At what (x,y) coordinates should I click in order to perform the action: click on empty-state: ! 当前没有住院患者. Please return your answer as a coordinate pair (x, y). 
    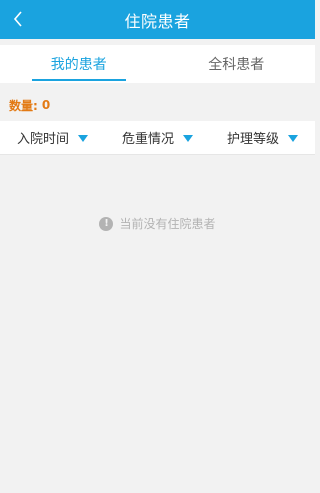
    Looking at the image, I should click on (157, 223).